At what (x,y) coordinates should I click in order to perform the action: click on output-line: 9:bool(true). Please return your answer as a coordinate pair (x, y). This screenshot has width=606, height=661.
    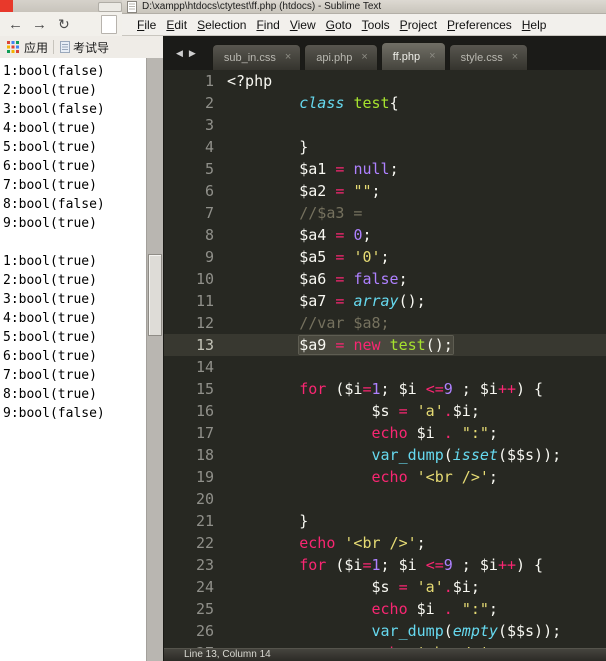
    Looking at the image, I should click on (50, 223).